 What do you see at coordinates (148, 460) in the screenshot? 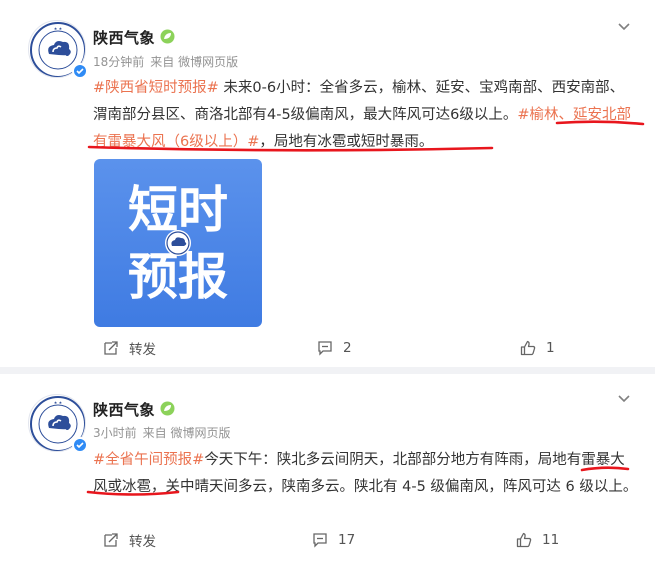
I see `topic-tag: #全省午间预报#` at bounding box center [148, 460].